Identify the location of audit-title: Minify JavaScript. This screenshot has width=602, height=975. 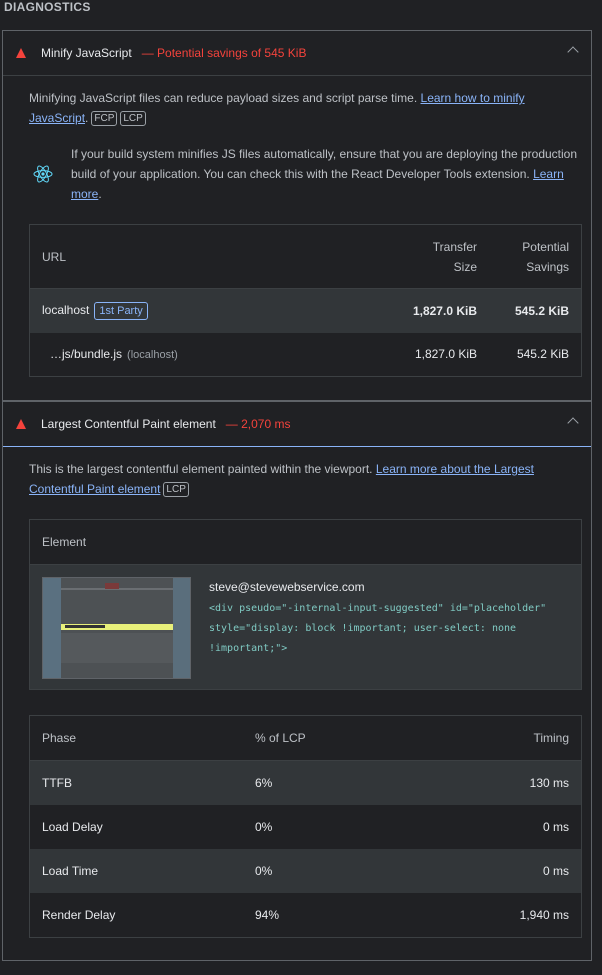
(86, 53).